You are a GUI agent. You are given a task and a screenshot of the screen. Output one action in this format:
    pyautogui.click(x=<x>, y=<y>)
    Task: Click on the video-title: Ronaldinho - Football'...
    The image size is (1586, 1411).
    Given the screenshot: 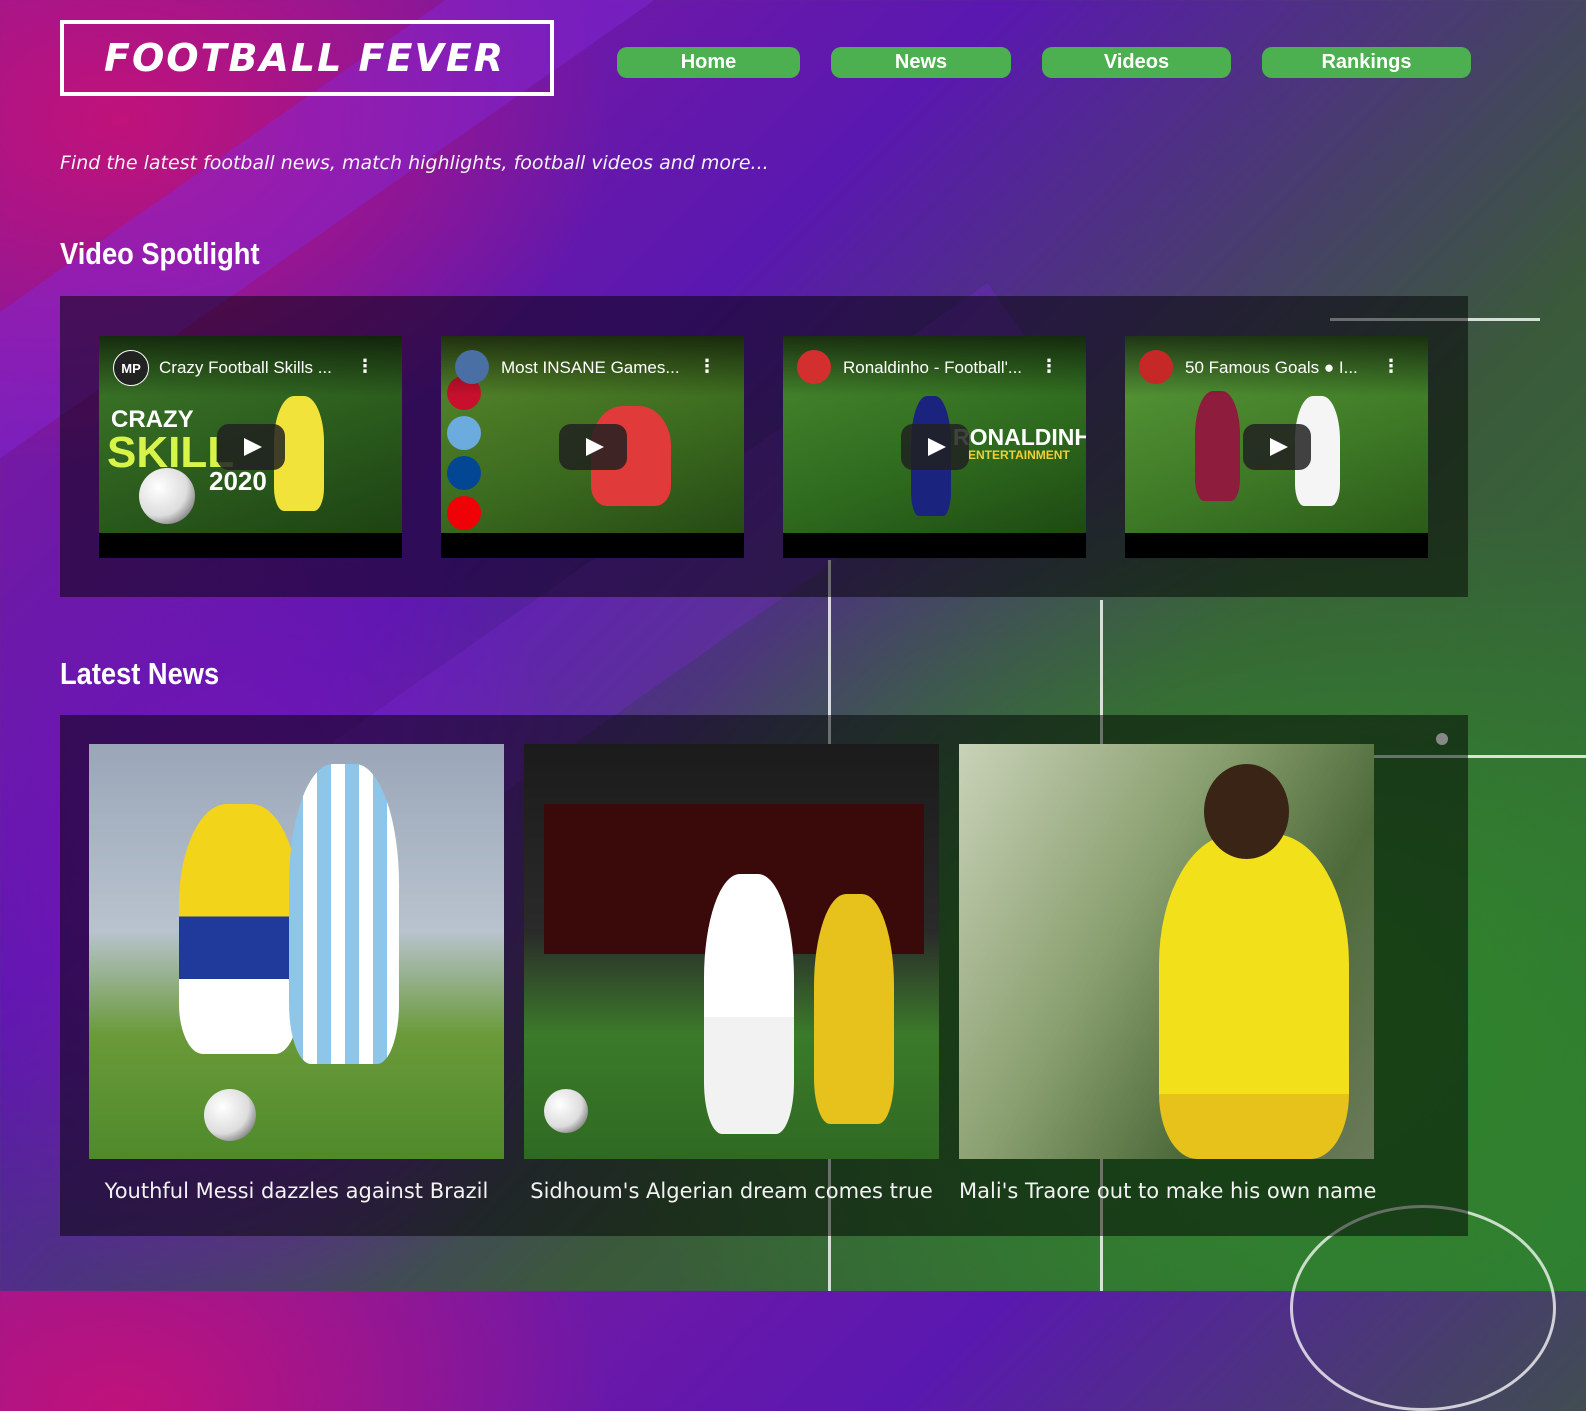 What is the action you would take?
    pyautogui.click(x=943, y=368)
    